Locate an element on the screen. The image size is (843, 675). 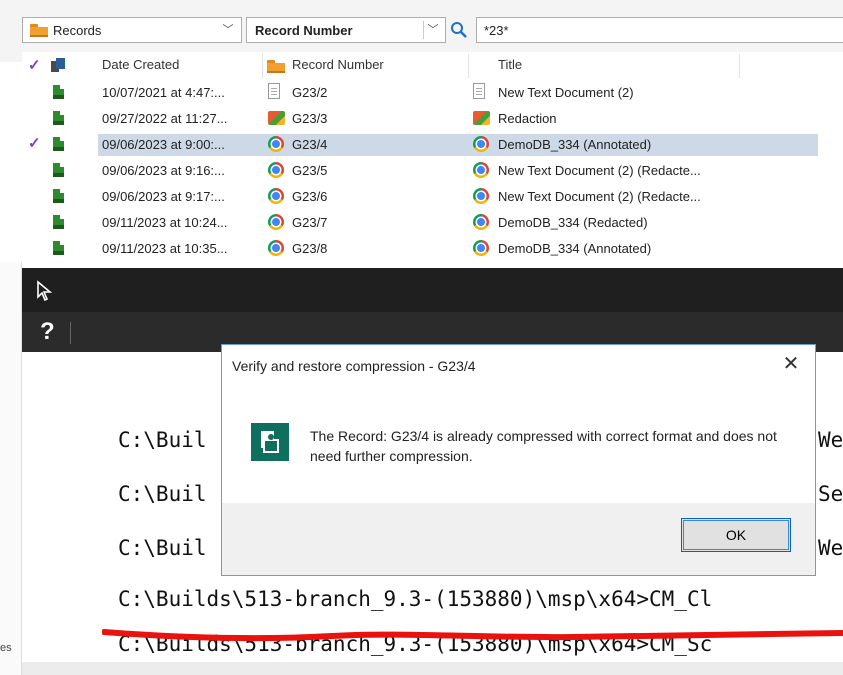
cursor-arrow-icon is located at coordinates (45, 291).